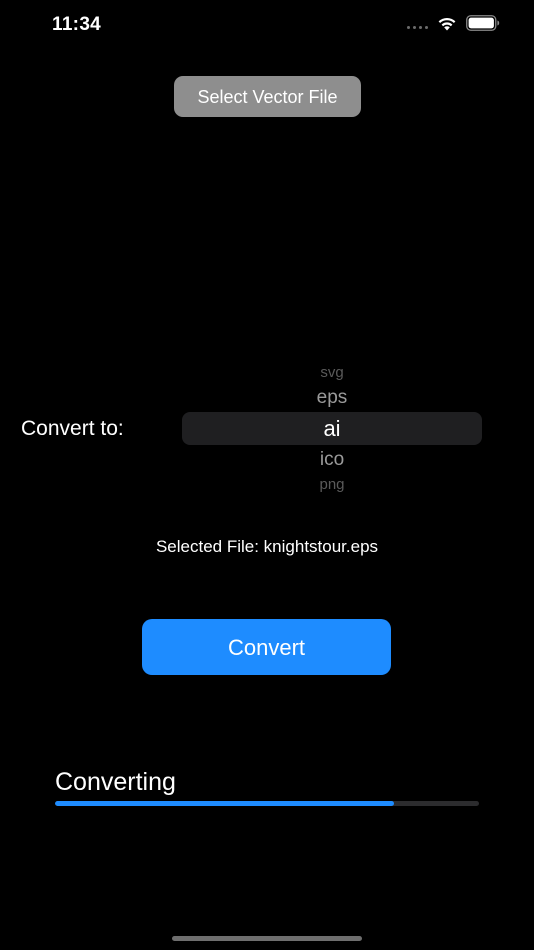 This screenshot has width=534, height=950. Describe the element at coordinates (447, 23) in the screenshot. I see `wifi-icon` at that location.